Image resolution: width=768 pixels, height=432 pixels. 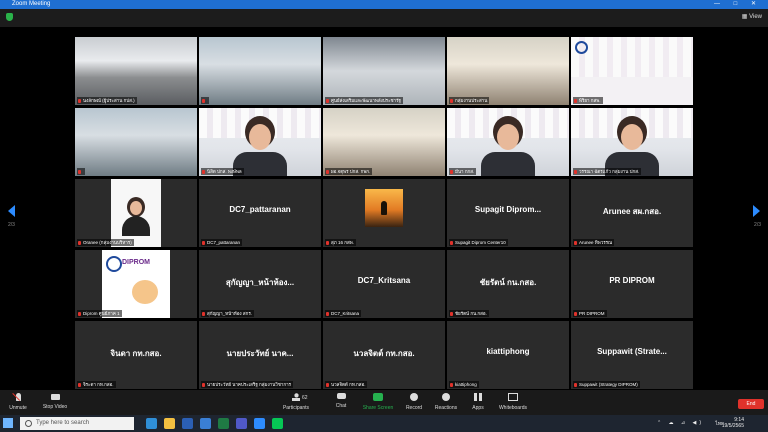 I want to click on participant-name-text: DC7_Kritsana, so click(x=345, y=313).